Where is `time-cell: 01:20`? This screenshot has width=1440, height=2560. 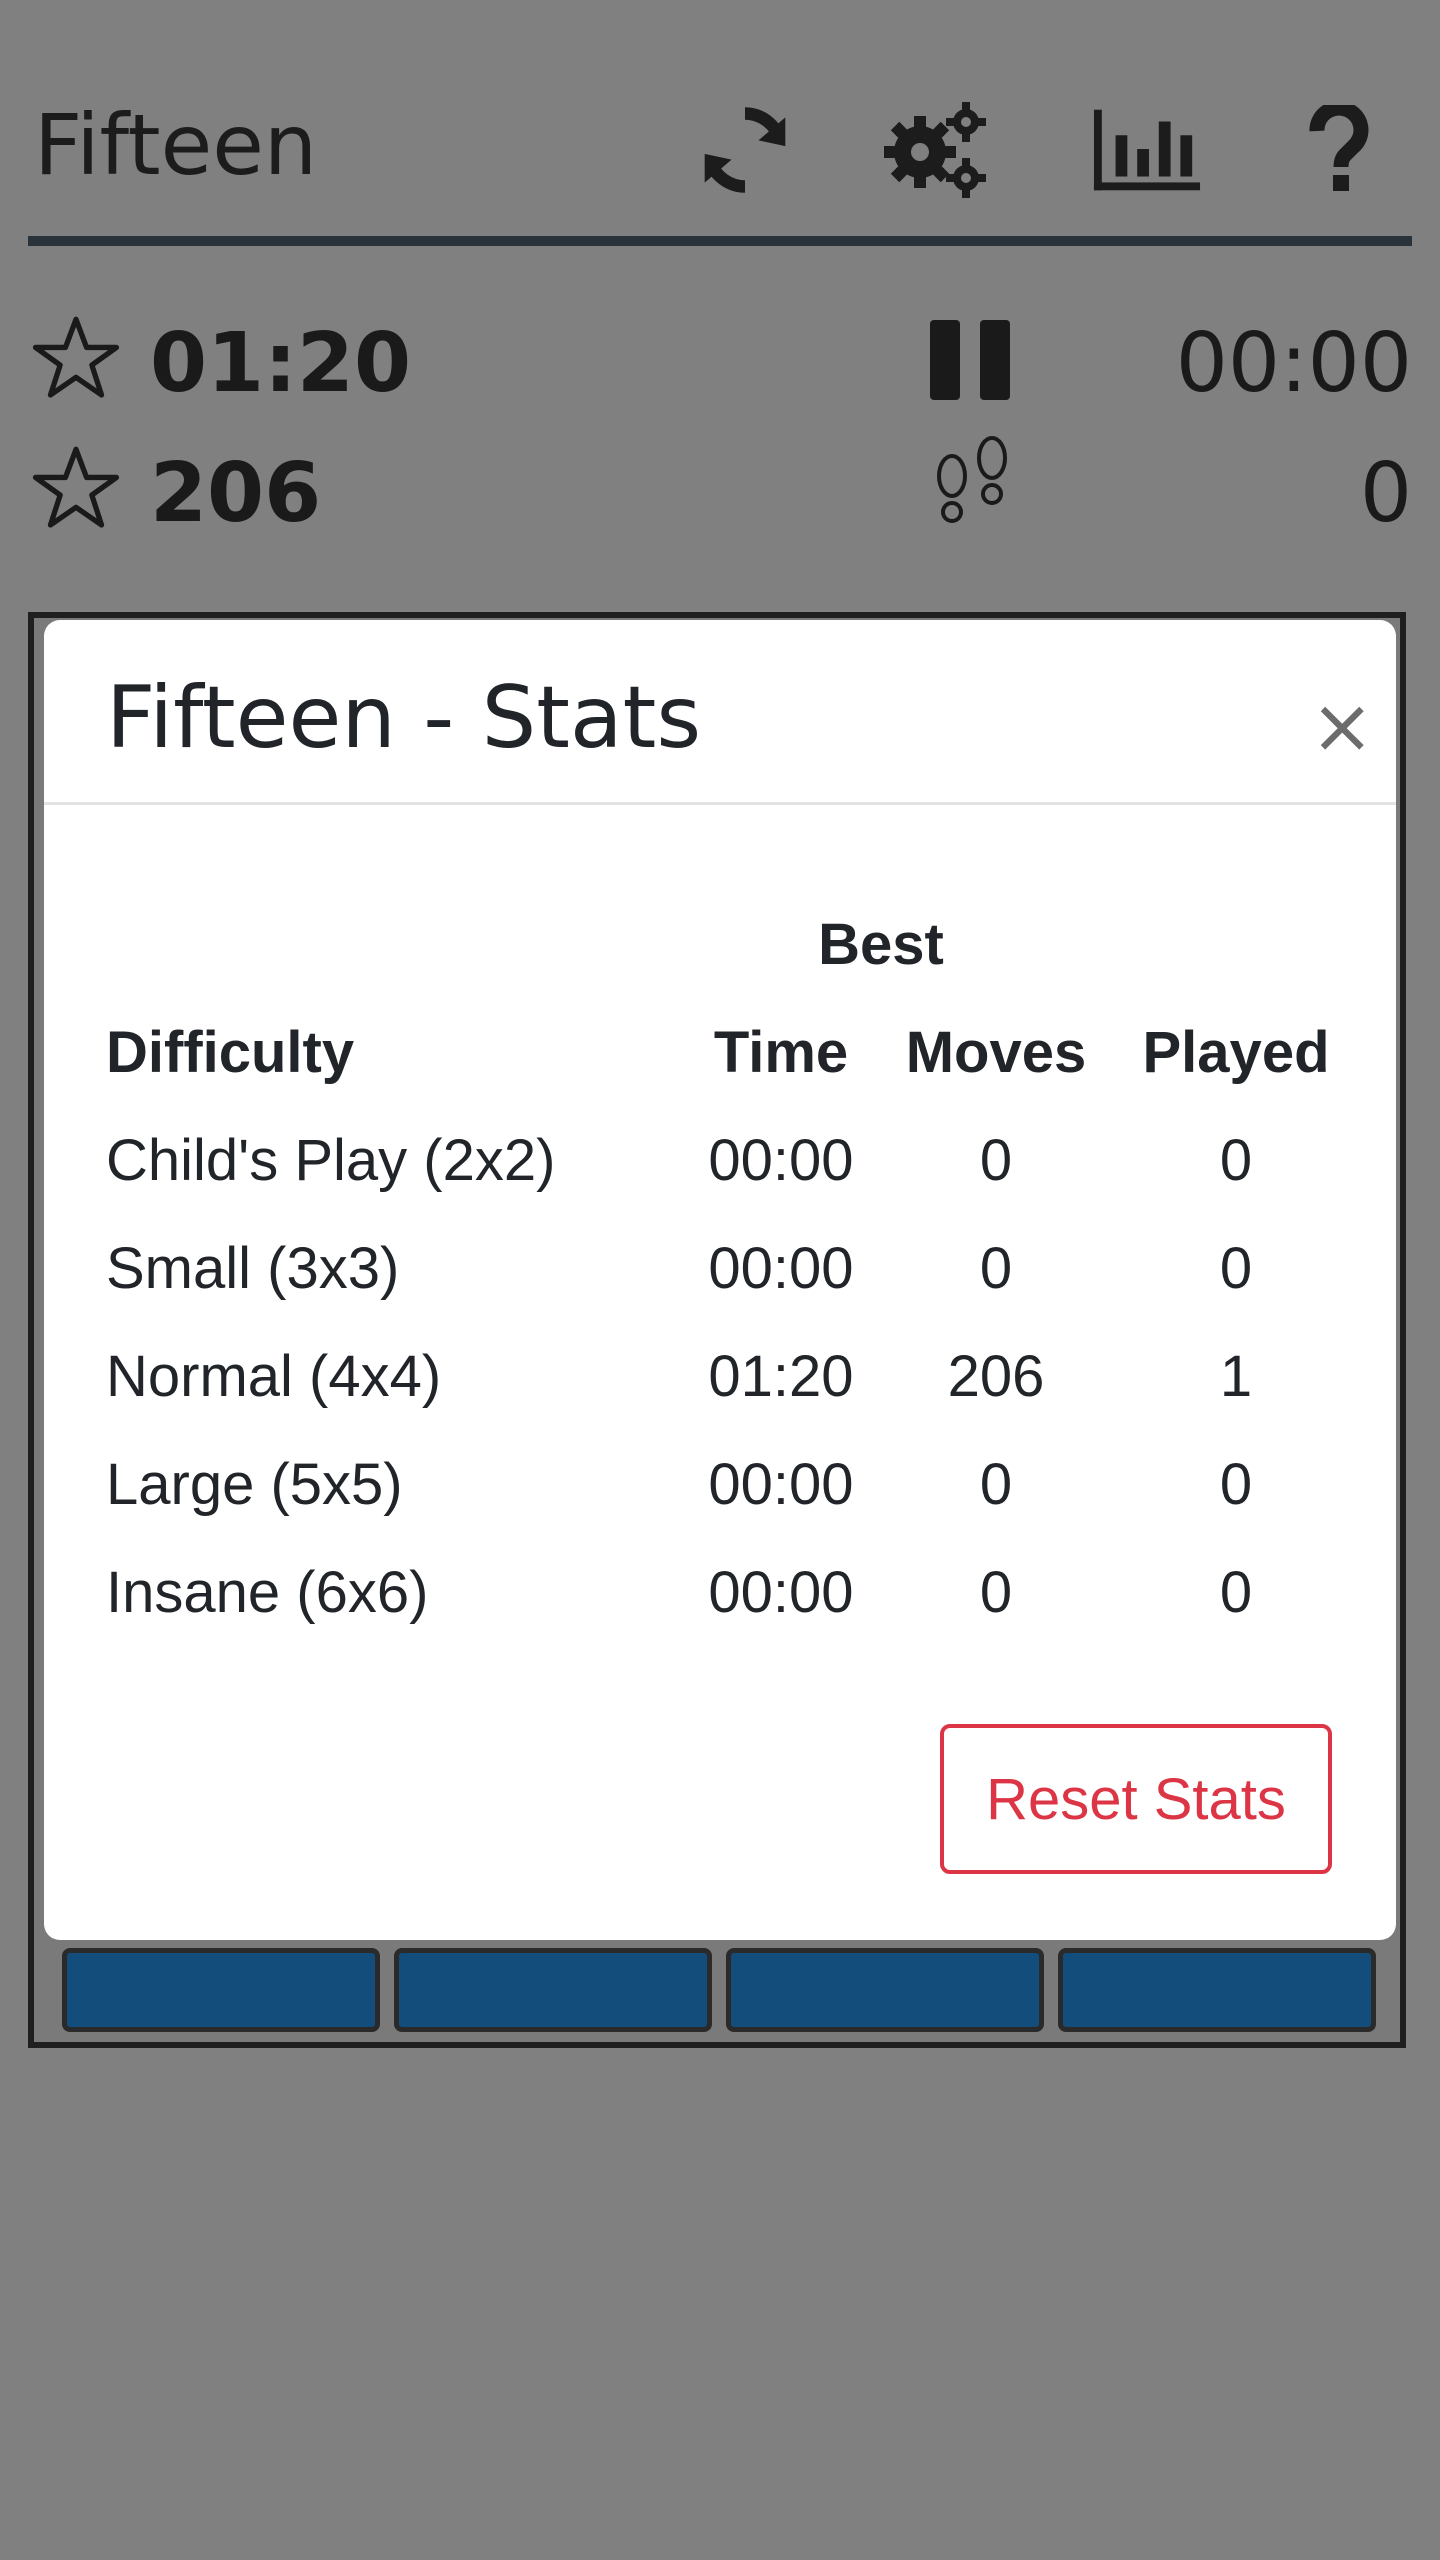
time-cell: 01:20 is located at coordinates (781, 1376).